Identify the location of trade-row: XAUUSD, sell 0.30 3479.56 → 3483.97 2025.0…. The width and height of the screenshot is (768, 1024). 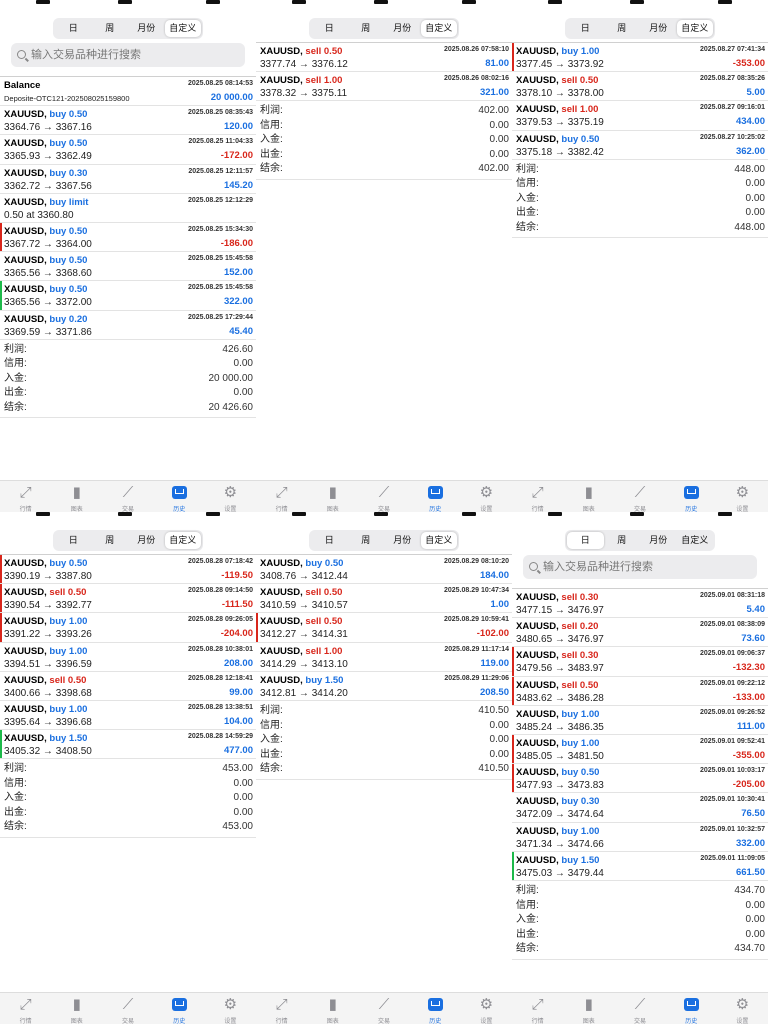
(640, 662).